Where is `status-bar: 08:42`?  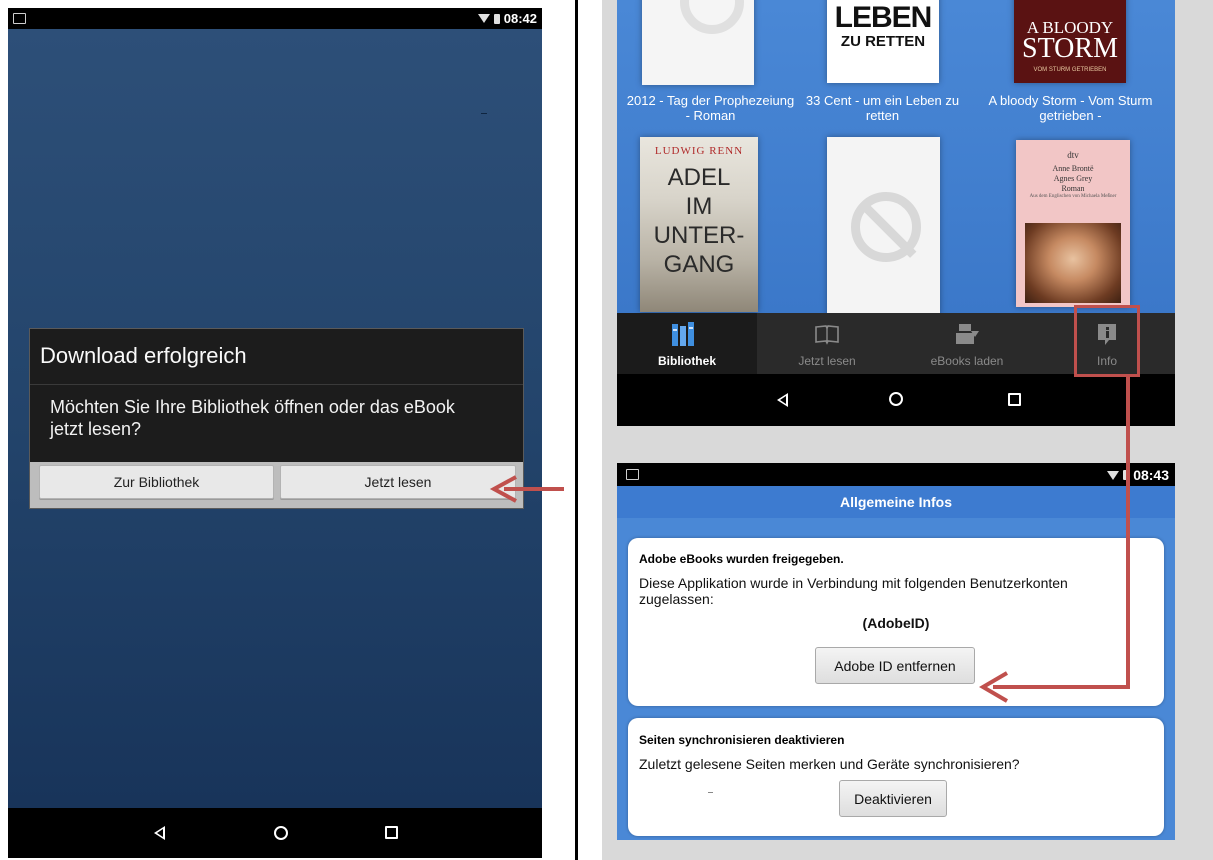
status-bar: 08:42 is located at coordinates (275, 18).